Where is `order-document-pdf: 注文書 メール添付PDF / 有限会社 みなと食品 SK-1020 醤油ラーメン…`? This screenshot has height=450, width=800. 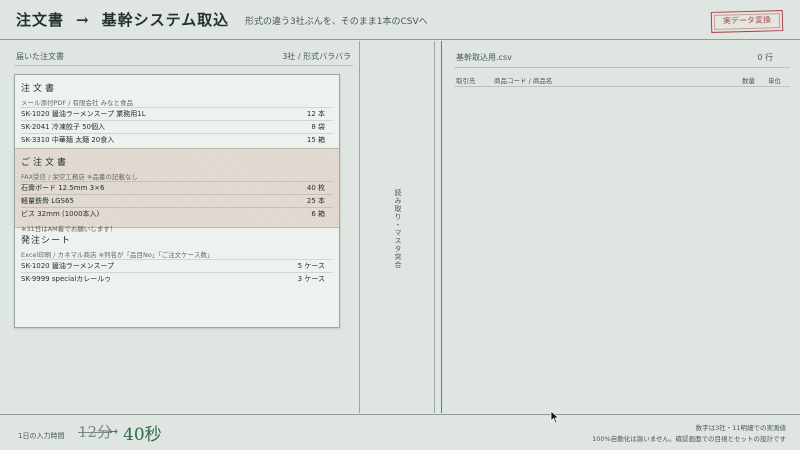 order-document-pdf: 注文書 メール添付PDF / 有限会社 みなと食品 SK-1020 醤油ラーメン… is located at coordinates (177, 113).